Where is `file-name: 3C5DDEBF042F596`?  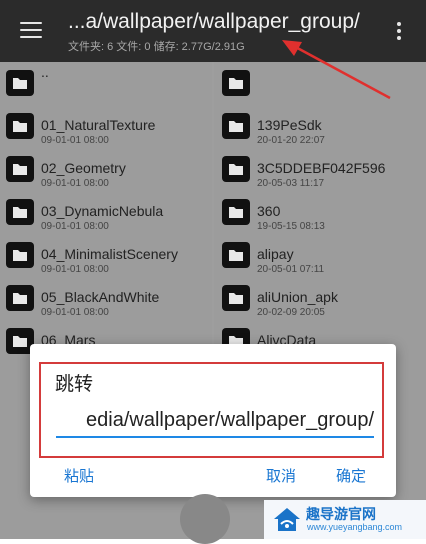
file-name: 3C5DDEBF042F596 is located at coordinates (321, 168).